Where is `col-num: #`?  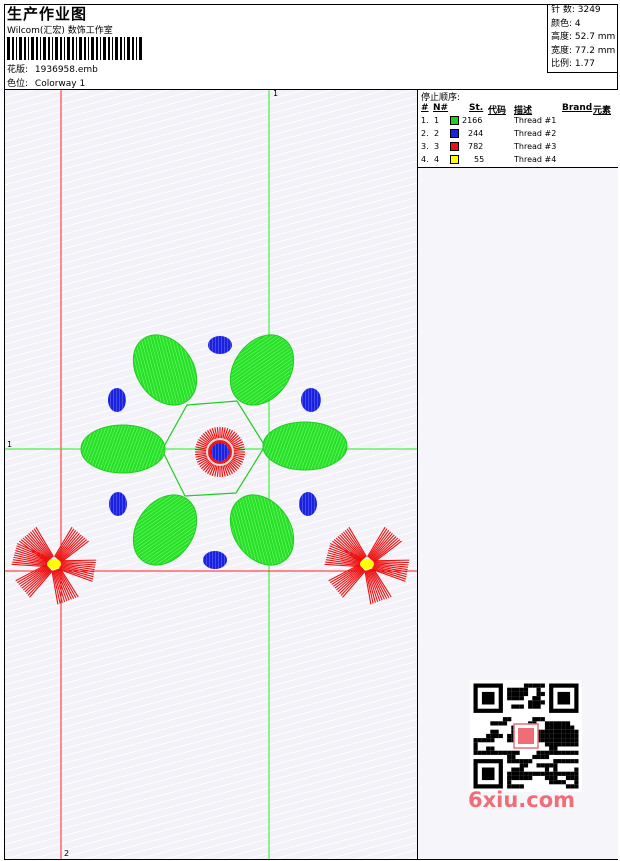 col-num: # is located at coordinates (425, 108).